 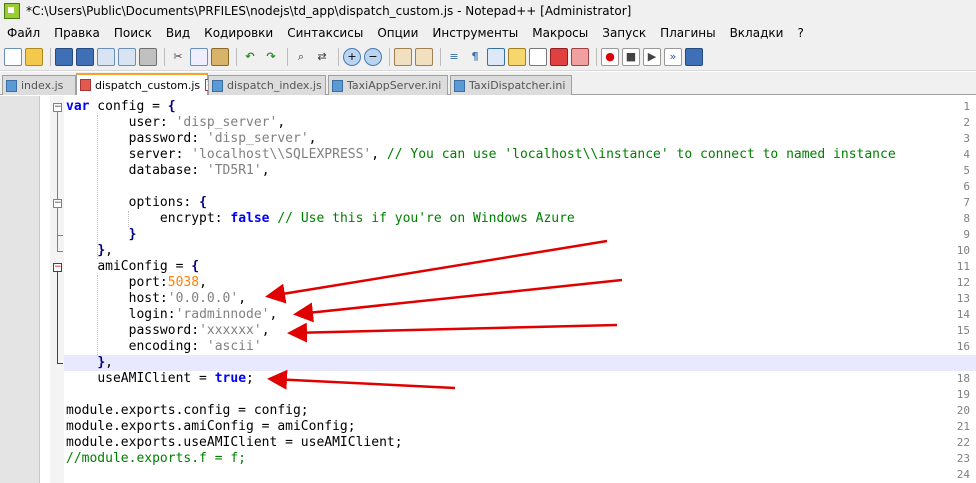 What do you see at coordinates (127, 56) in the screenshot?
I see `close-all-icon` at bounding box center [127, 56].